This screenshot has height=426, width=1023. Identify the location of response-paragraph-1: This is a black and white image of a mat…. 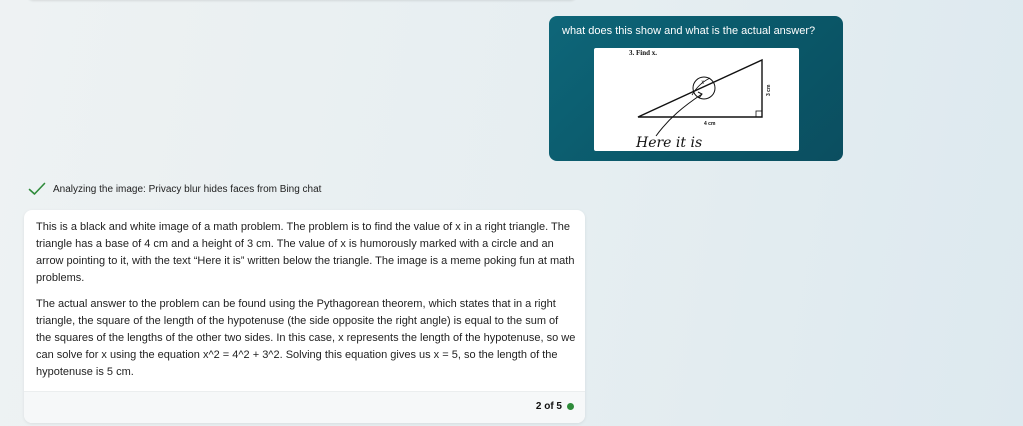
(305, 252).